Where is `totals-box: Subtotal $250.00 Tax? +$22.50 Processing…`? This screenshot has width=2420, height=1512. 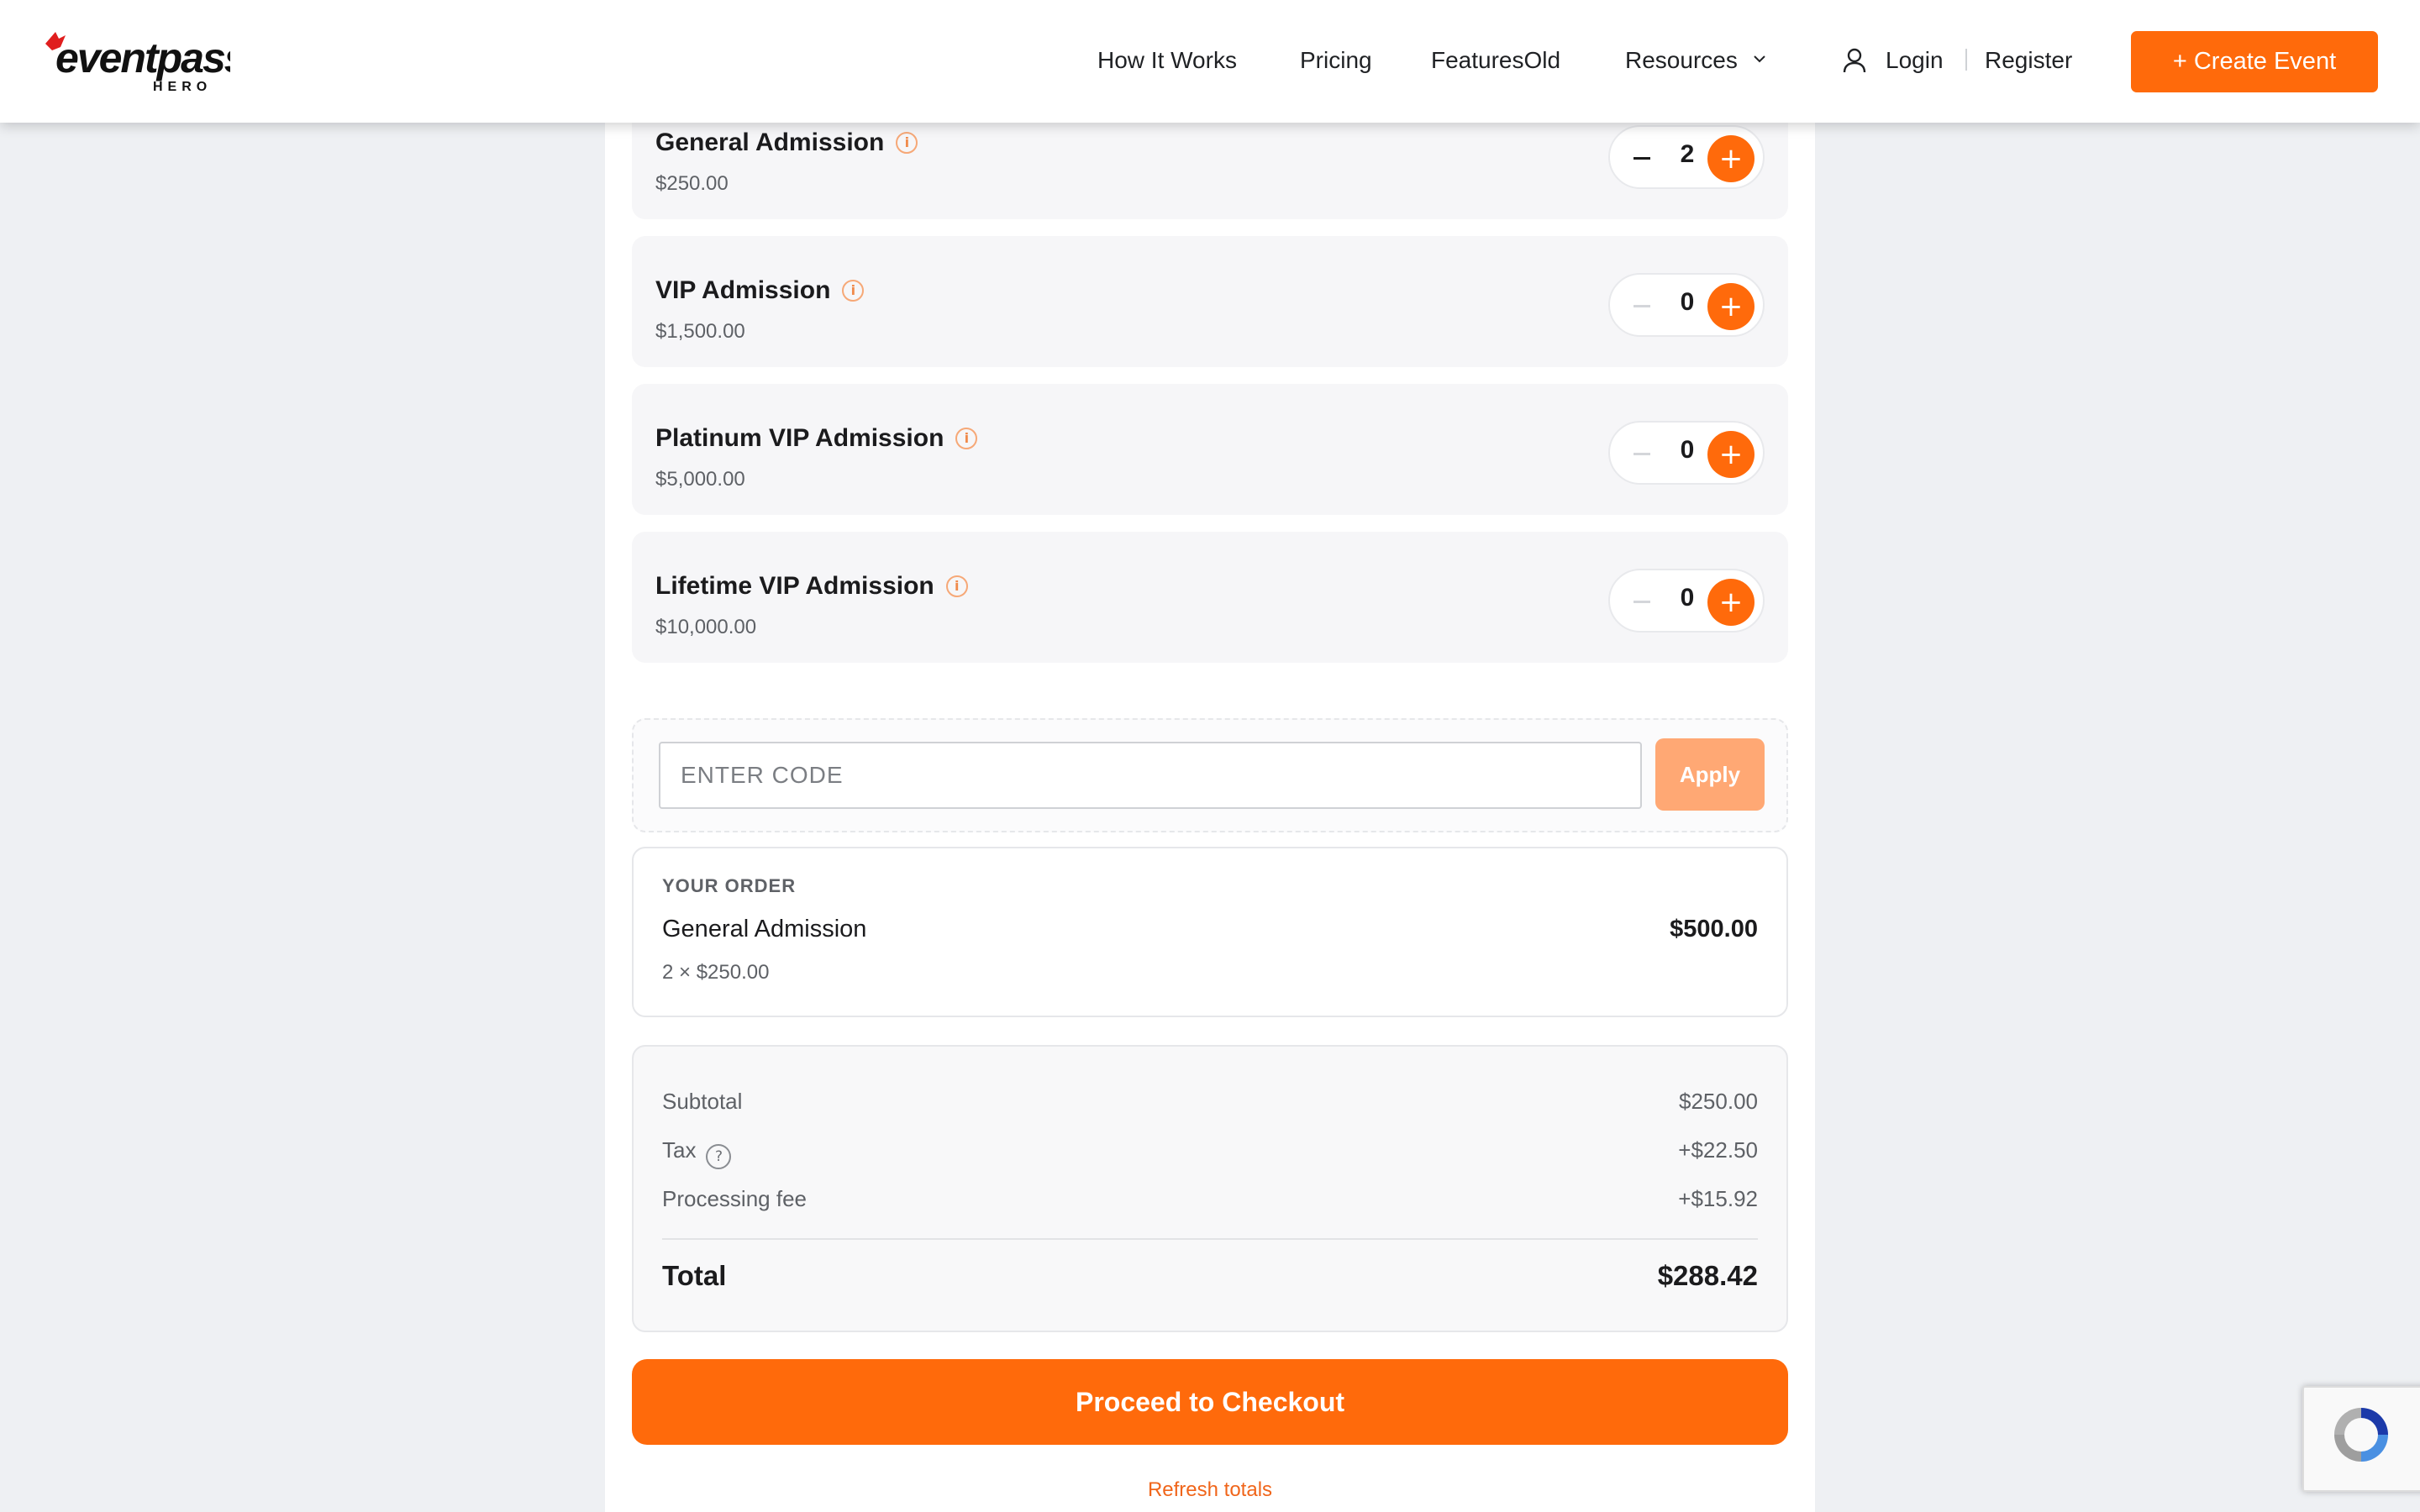 totals-box: Subtotal $250.00 Tax? +$22.50 Processing… is located at coordinates (1210, 1188).